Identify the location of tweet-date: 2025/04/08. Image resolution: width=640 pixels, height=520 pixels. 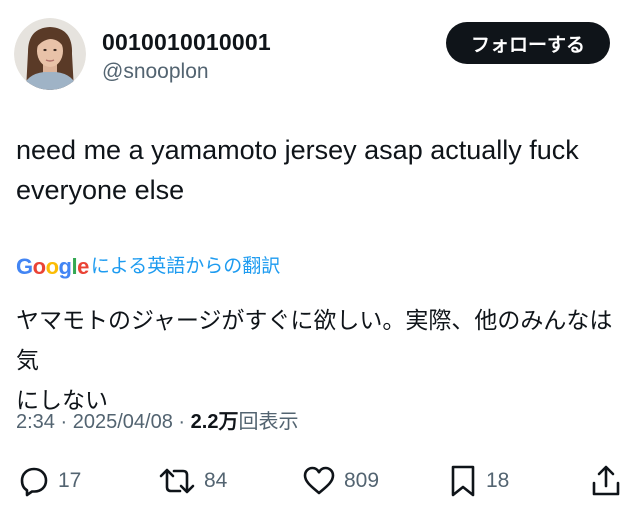
(123, 422).